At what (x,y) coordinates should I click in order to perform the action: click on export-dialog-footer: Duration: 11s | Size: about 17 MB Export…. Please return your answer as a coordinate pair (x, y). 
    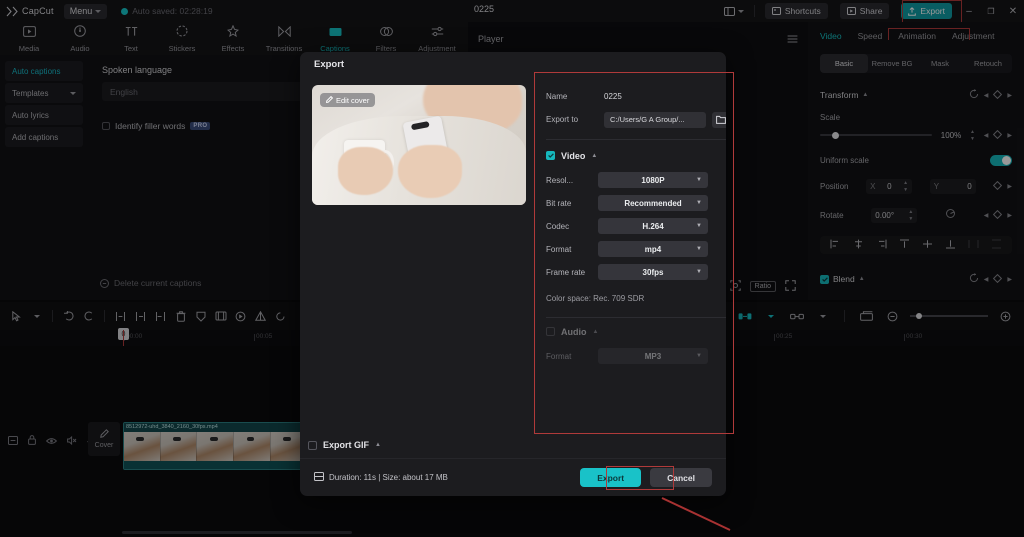
    Looking at the image, I should click on (513, 477).